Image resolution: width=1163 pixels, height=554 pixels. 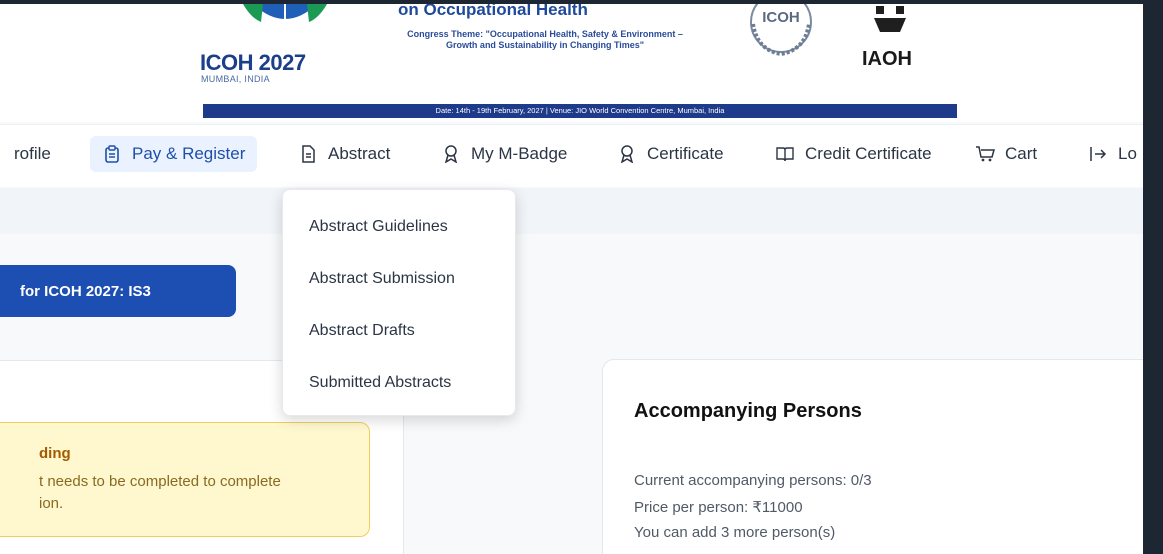 I want to click on cart-icon, so click(x=985, y=154).